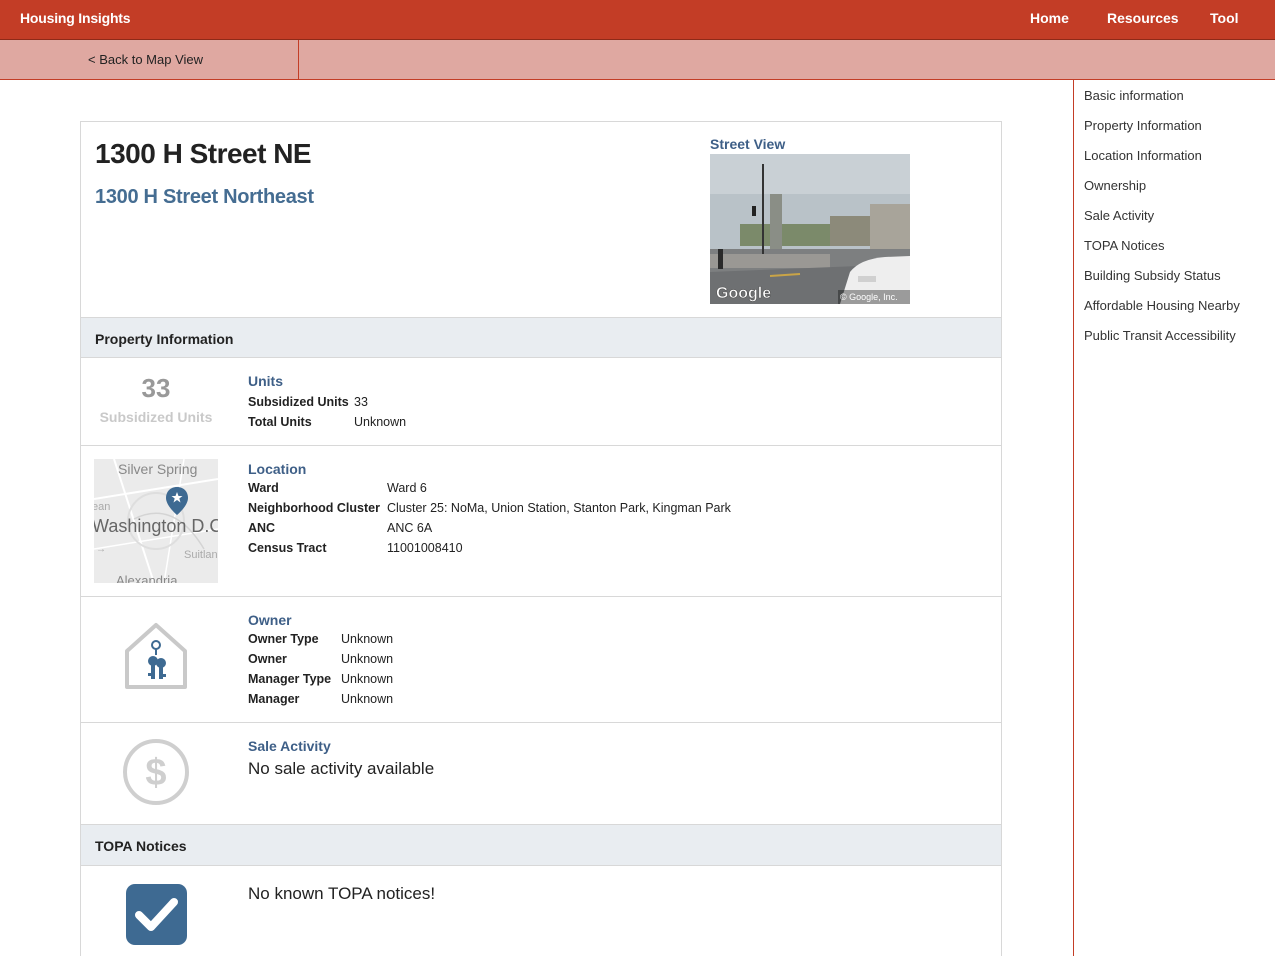 The width and height of the screenshot is (1275, 956). What do you see at coordinates (156, 658) in the screenshot?
I see `house-keys-icon` at bounding box center [156, 658].